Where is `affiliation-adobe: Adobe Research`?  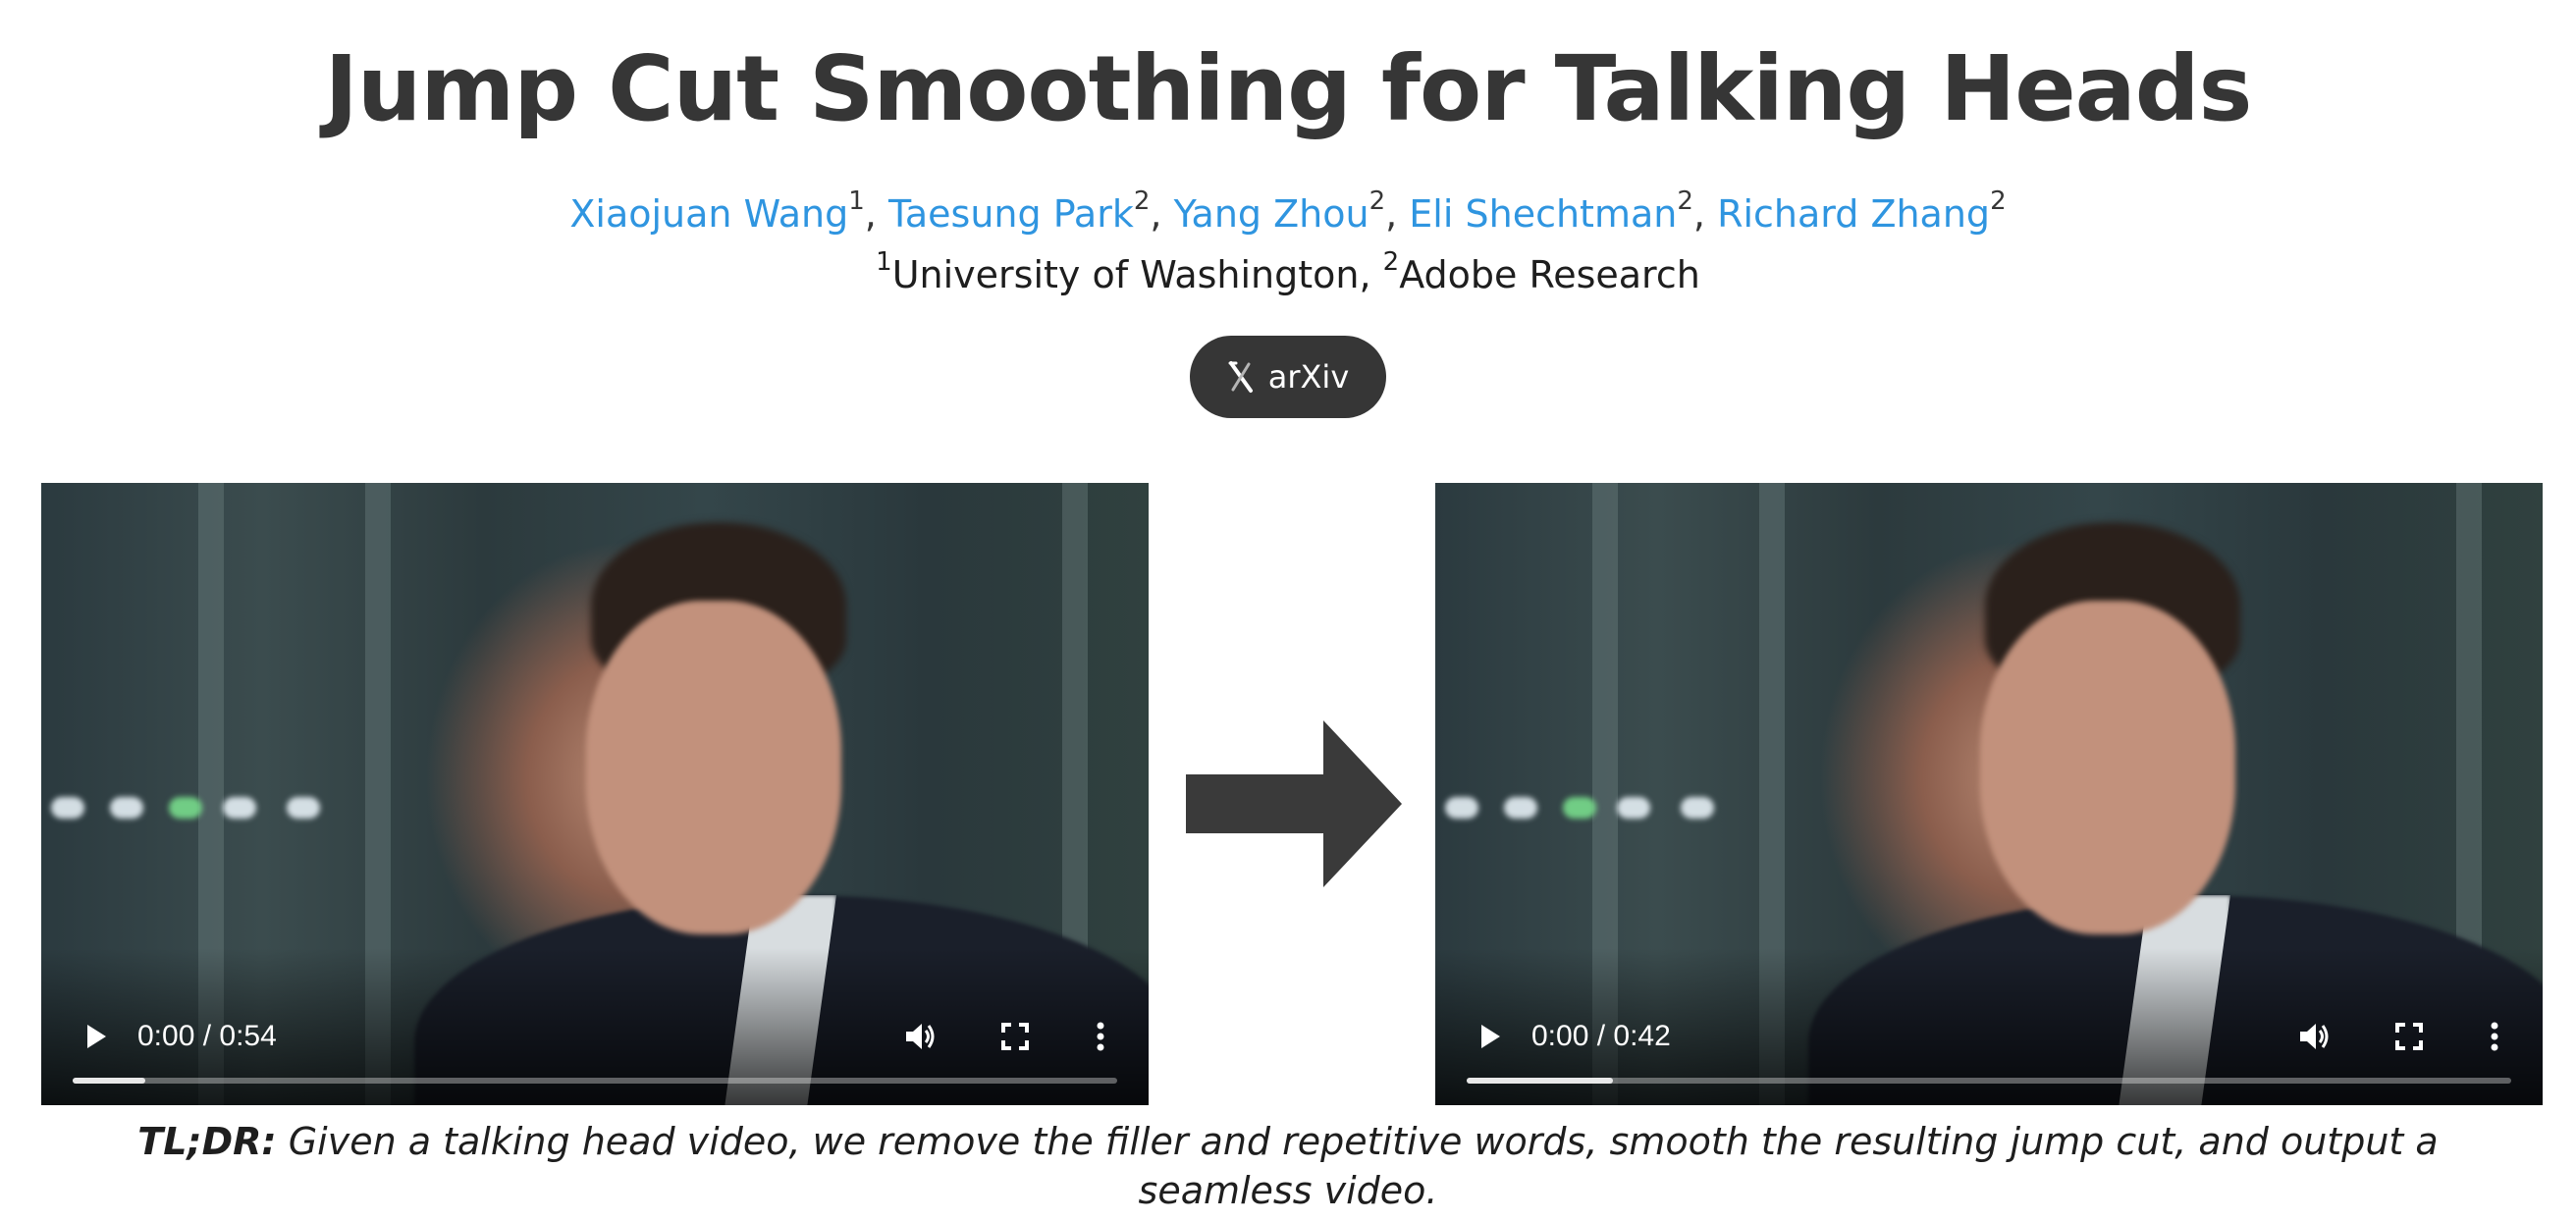 affiliation-adobe: Adobe Research is located at coordinates (1549, 274).